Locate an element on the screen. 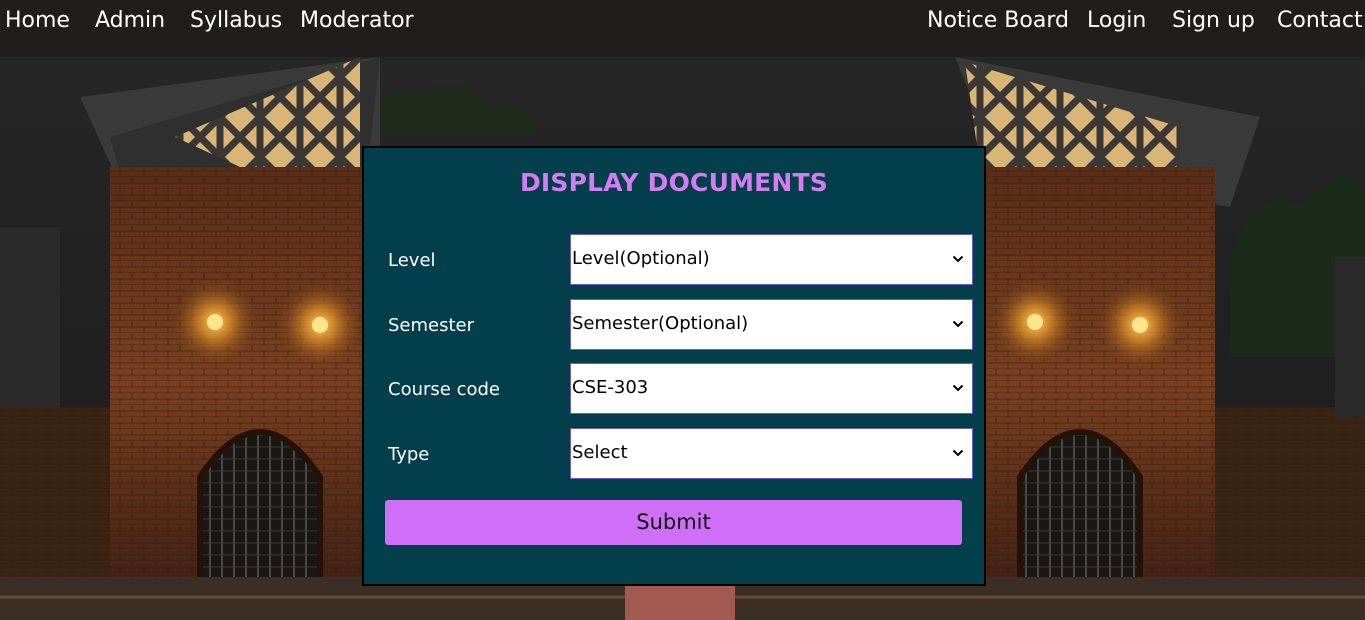  course-code-select-value: CSE-303 is located at coordinates (610, 387).